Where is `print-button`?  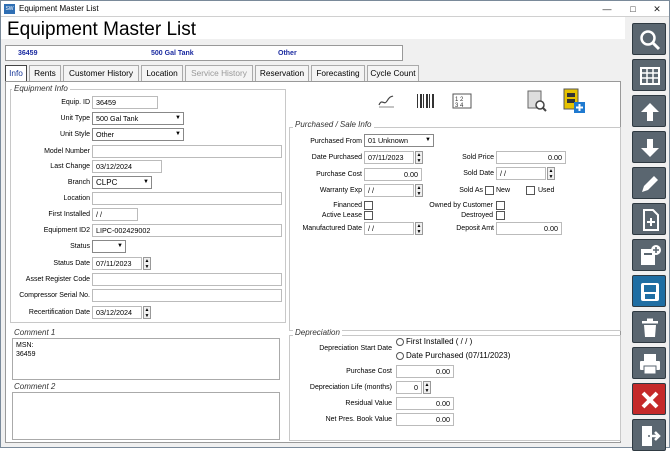
print-button is located at coordinates (649, 363).